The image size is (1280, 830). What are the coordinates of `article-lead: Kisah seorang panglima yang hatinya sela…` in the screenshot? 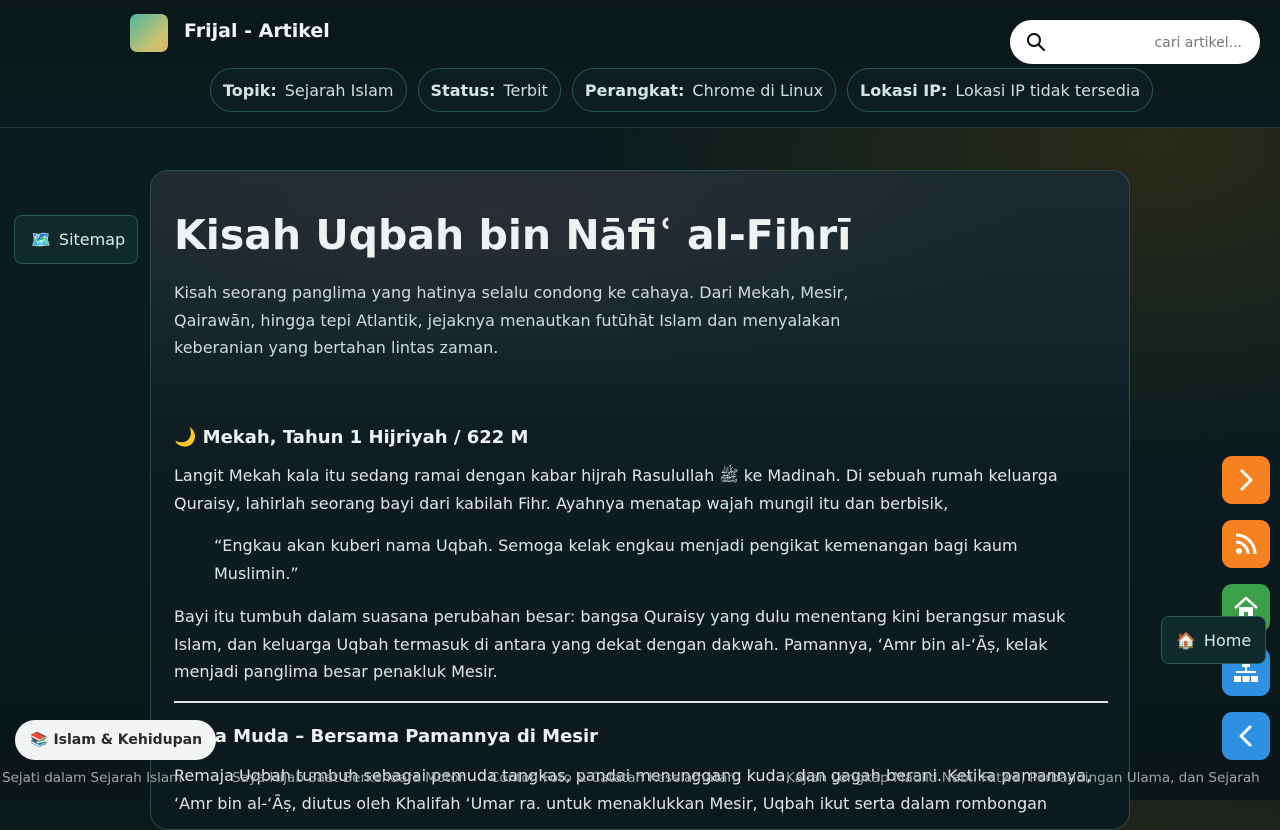 It's located at (511, 320).